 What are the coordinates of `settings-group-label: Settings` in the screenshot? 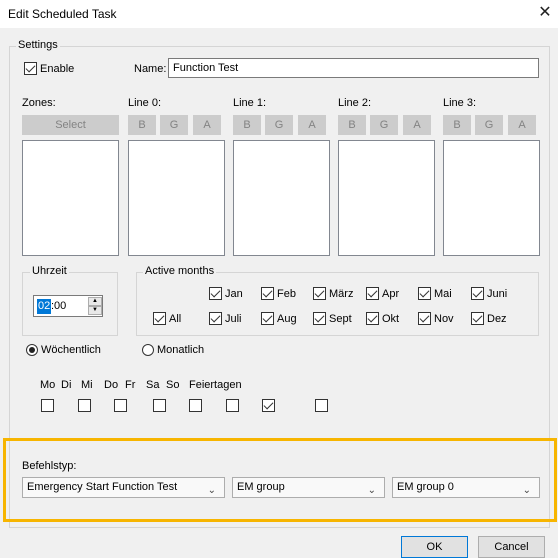 It's located at (38, 45).